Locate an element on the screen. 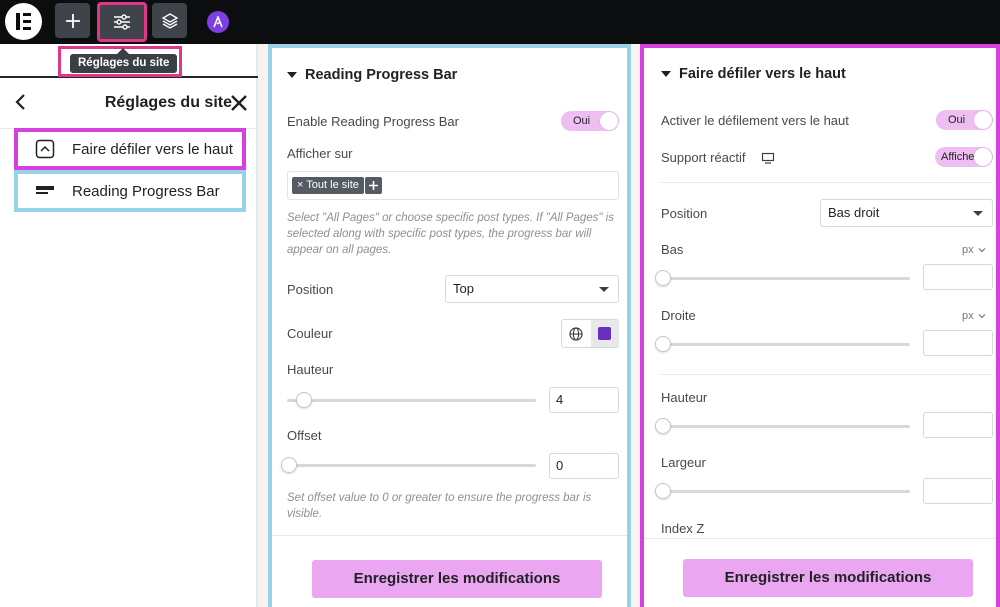  scroll-top-icon is located at coordinates (45, 149).